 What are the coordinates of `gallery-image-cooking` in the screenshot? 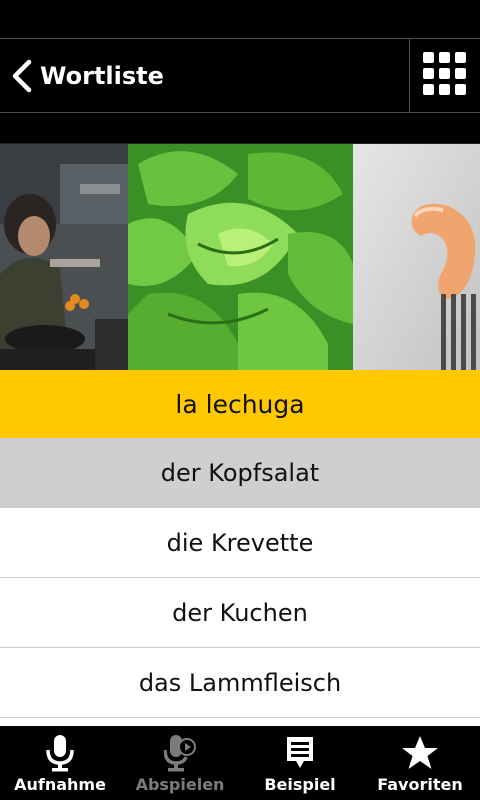 It's located at (64, 257).